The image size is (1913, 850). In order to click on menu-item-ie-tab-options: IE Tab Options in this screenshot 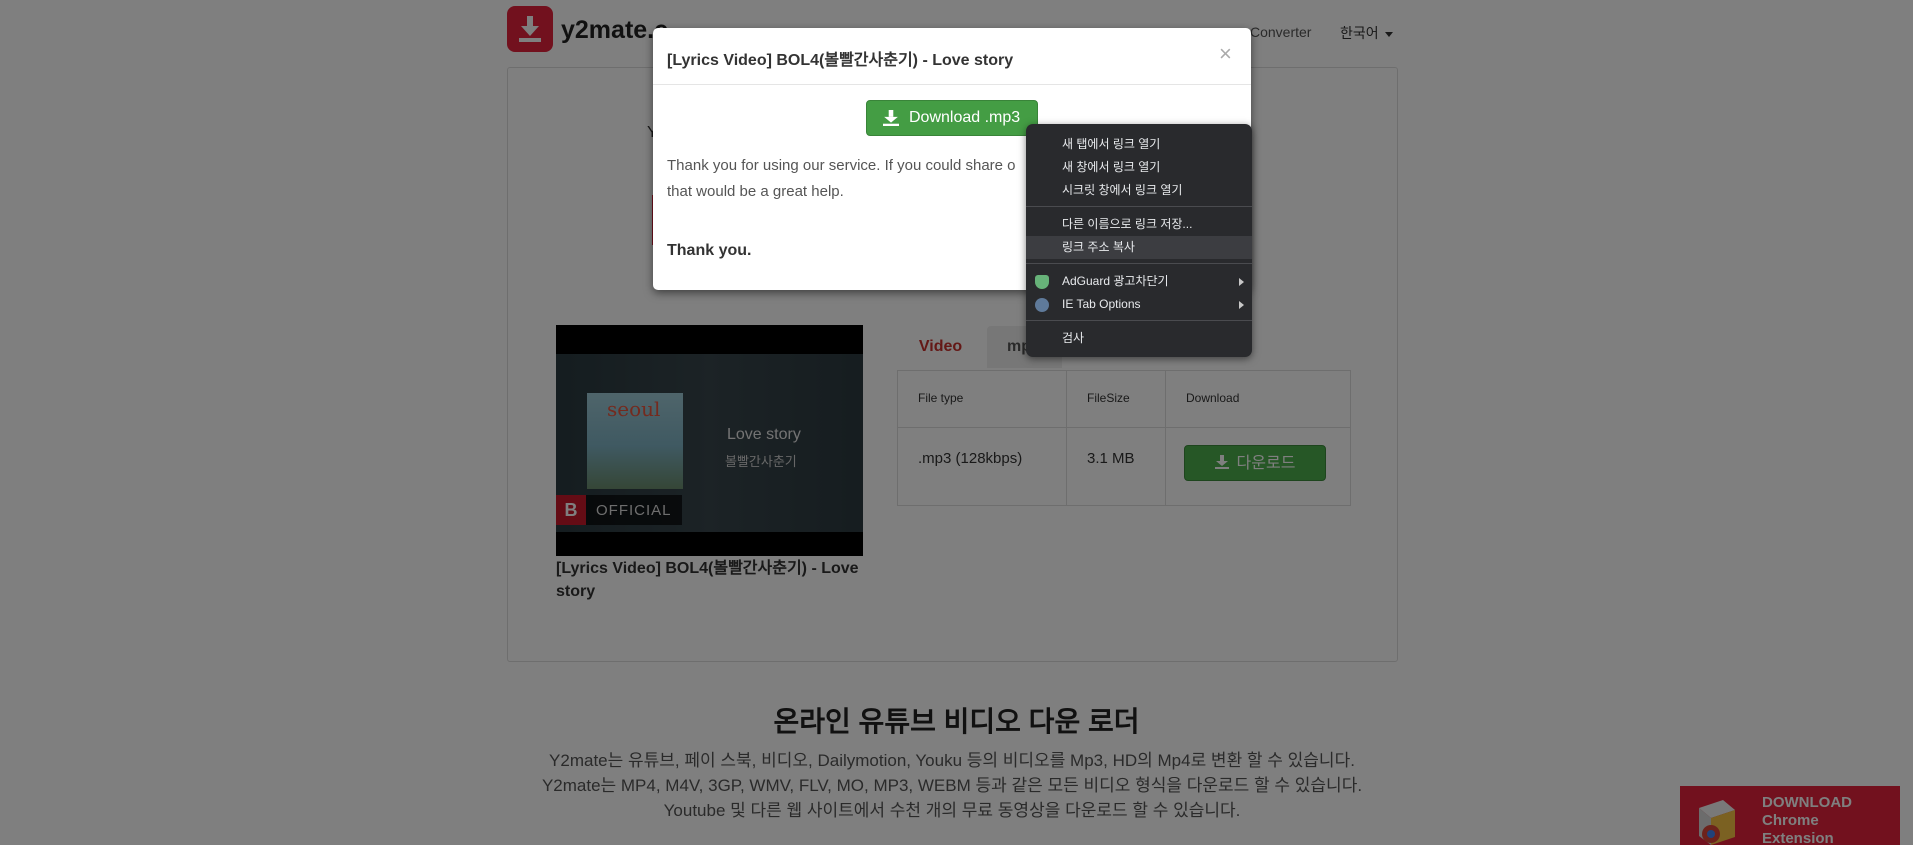, I will do `click(1139, 304)`.